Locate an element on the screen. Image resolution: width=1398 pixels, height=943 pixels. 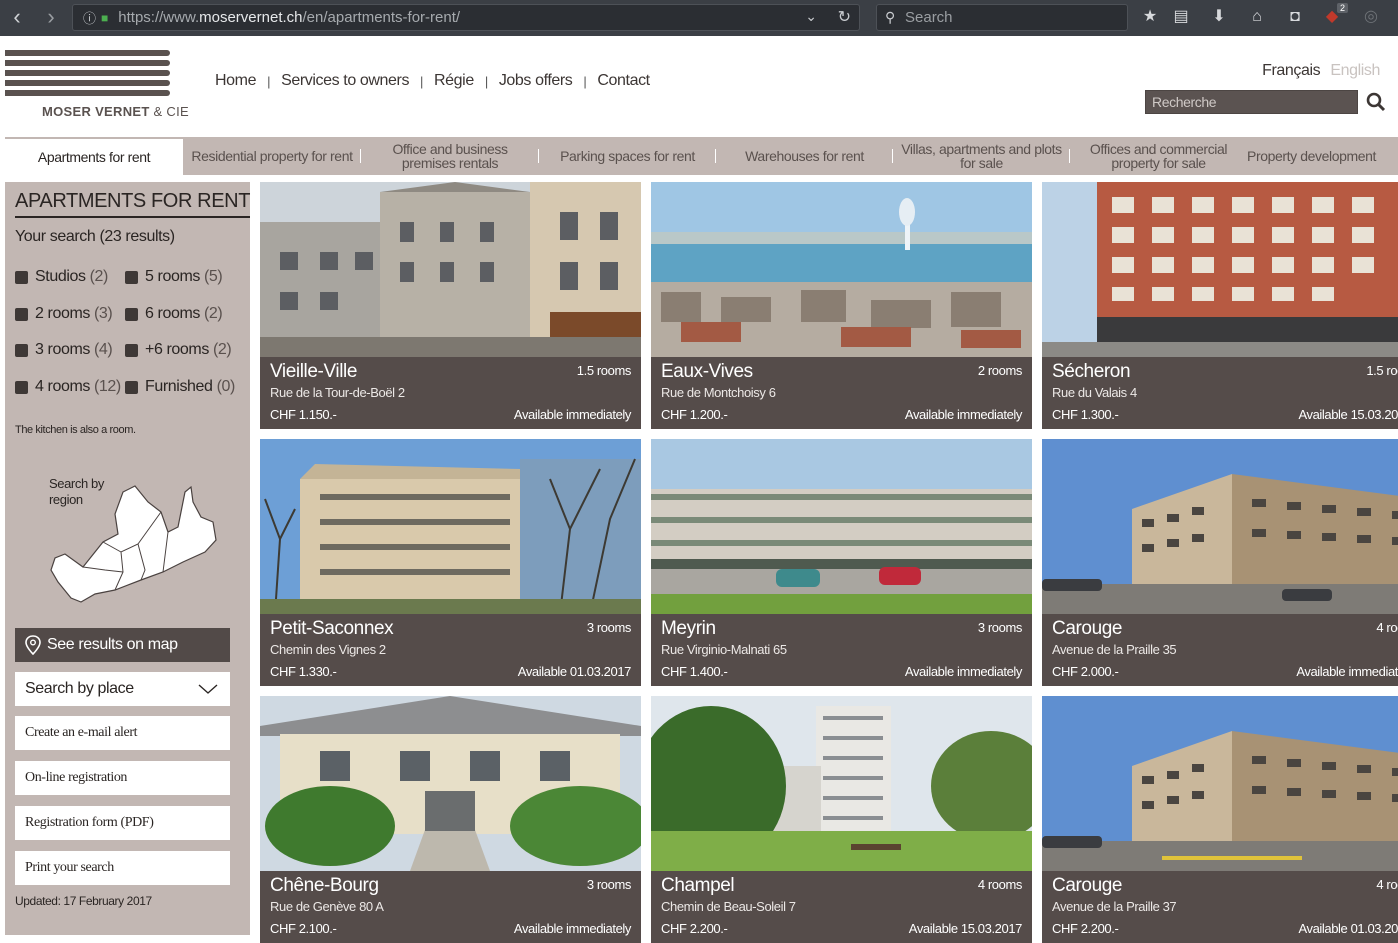
listing-street: Rue de Genève 80 A is located at coordinates (327, 906).